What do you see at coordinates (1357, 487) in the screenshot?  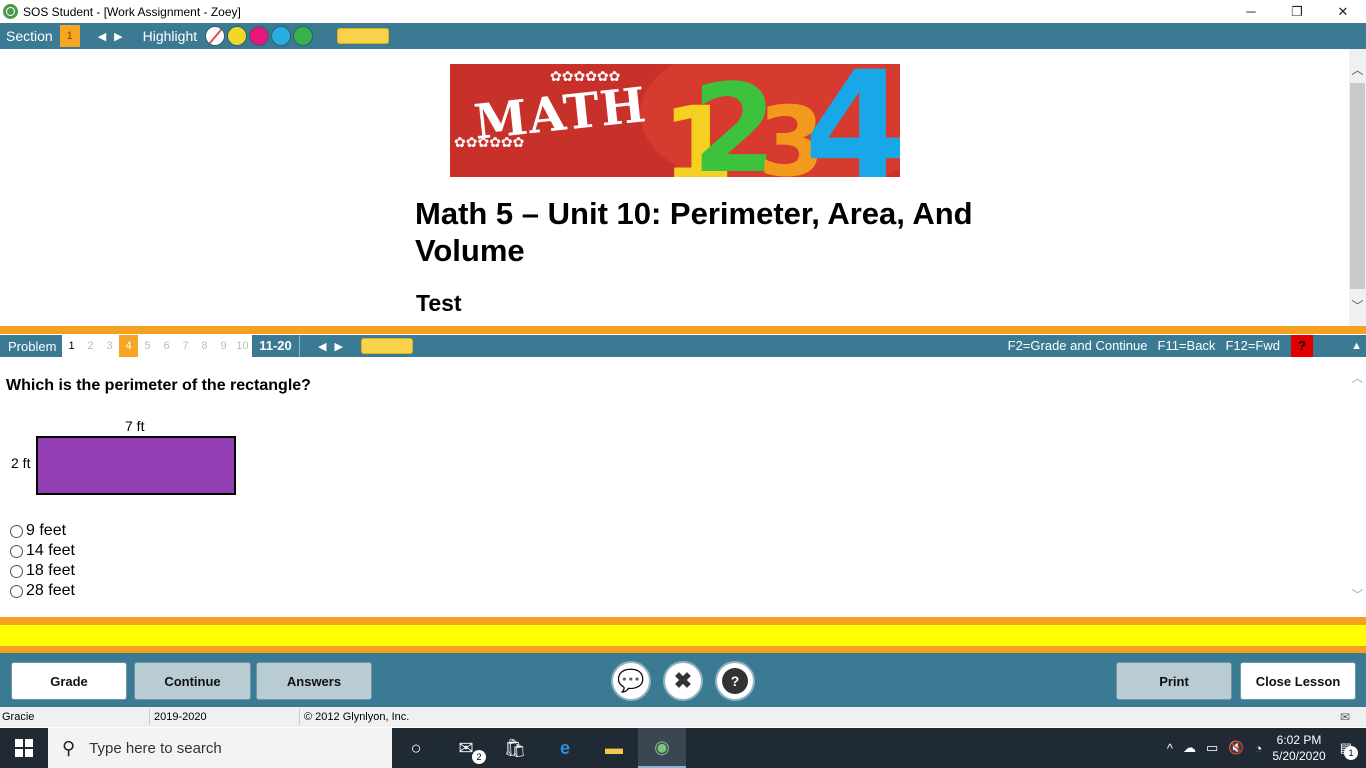 I see `question-scrollbar: ︿ ﹀` at bounding box center [1357, 487].